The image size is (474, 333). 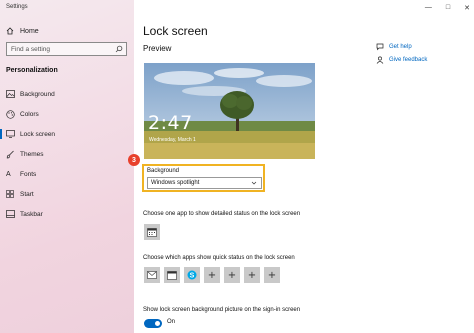 I want to click on sidebar-item-colors: Colors, so click(x=67, y=114).